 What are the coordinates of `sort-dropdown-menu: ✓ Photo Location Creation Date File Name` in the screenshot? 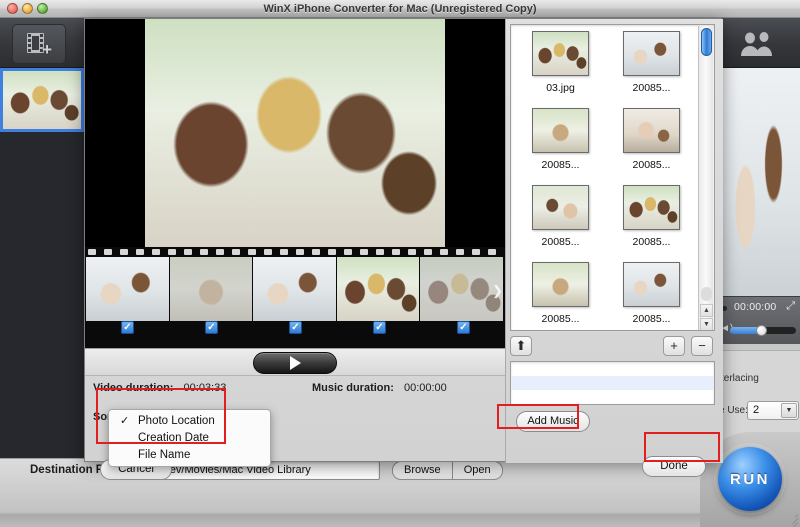 It's located at (189, 438).